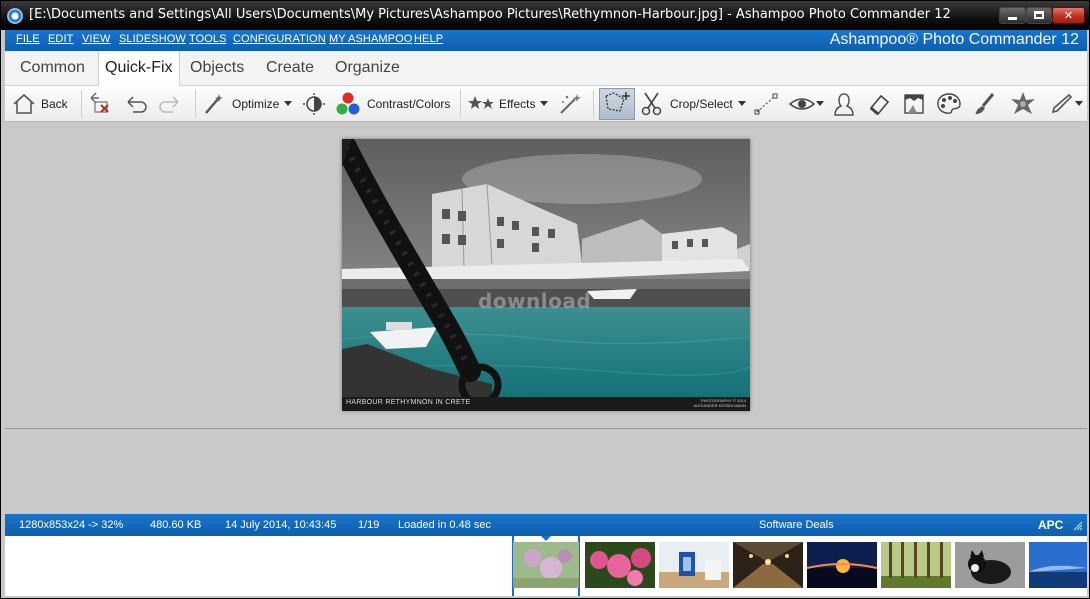 Image resolution: width=1090 pixels, height=599 pixels. I want to click on software-deals-link: Software Deals, so click(796, 525).